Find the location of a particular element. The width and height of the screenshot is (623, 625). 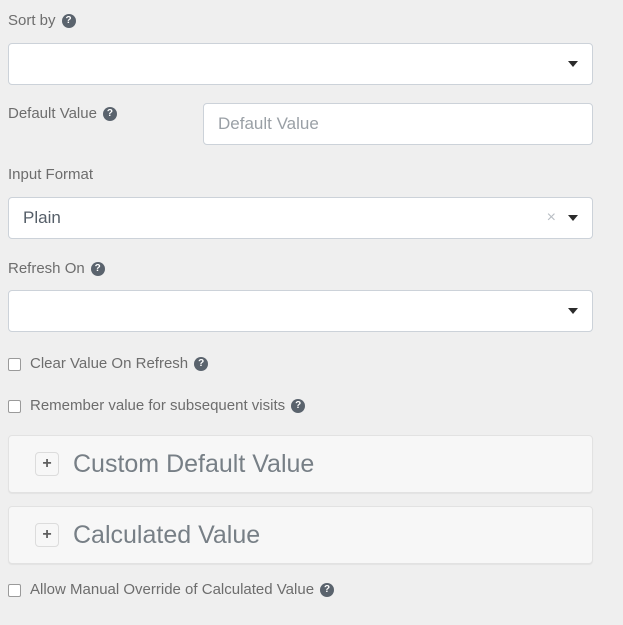

sort-by-label: Sort by ? is located at coordinates (42, 21).